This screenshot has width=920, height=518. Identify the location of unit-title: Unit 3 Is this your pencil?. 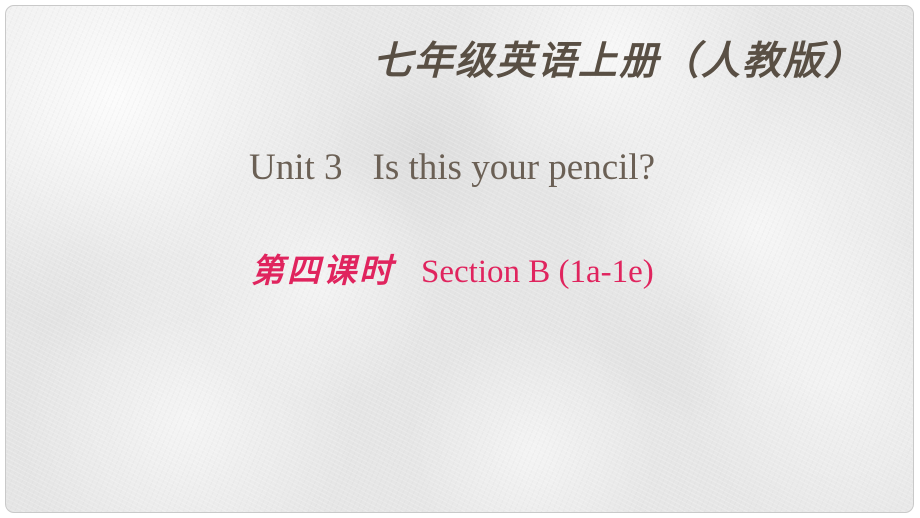
(452, 167).